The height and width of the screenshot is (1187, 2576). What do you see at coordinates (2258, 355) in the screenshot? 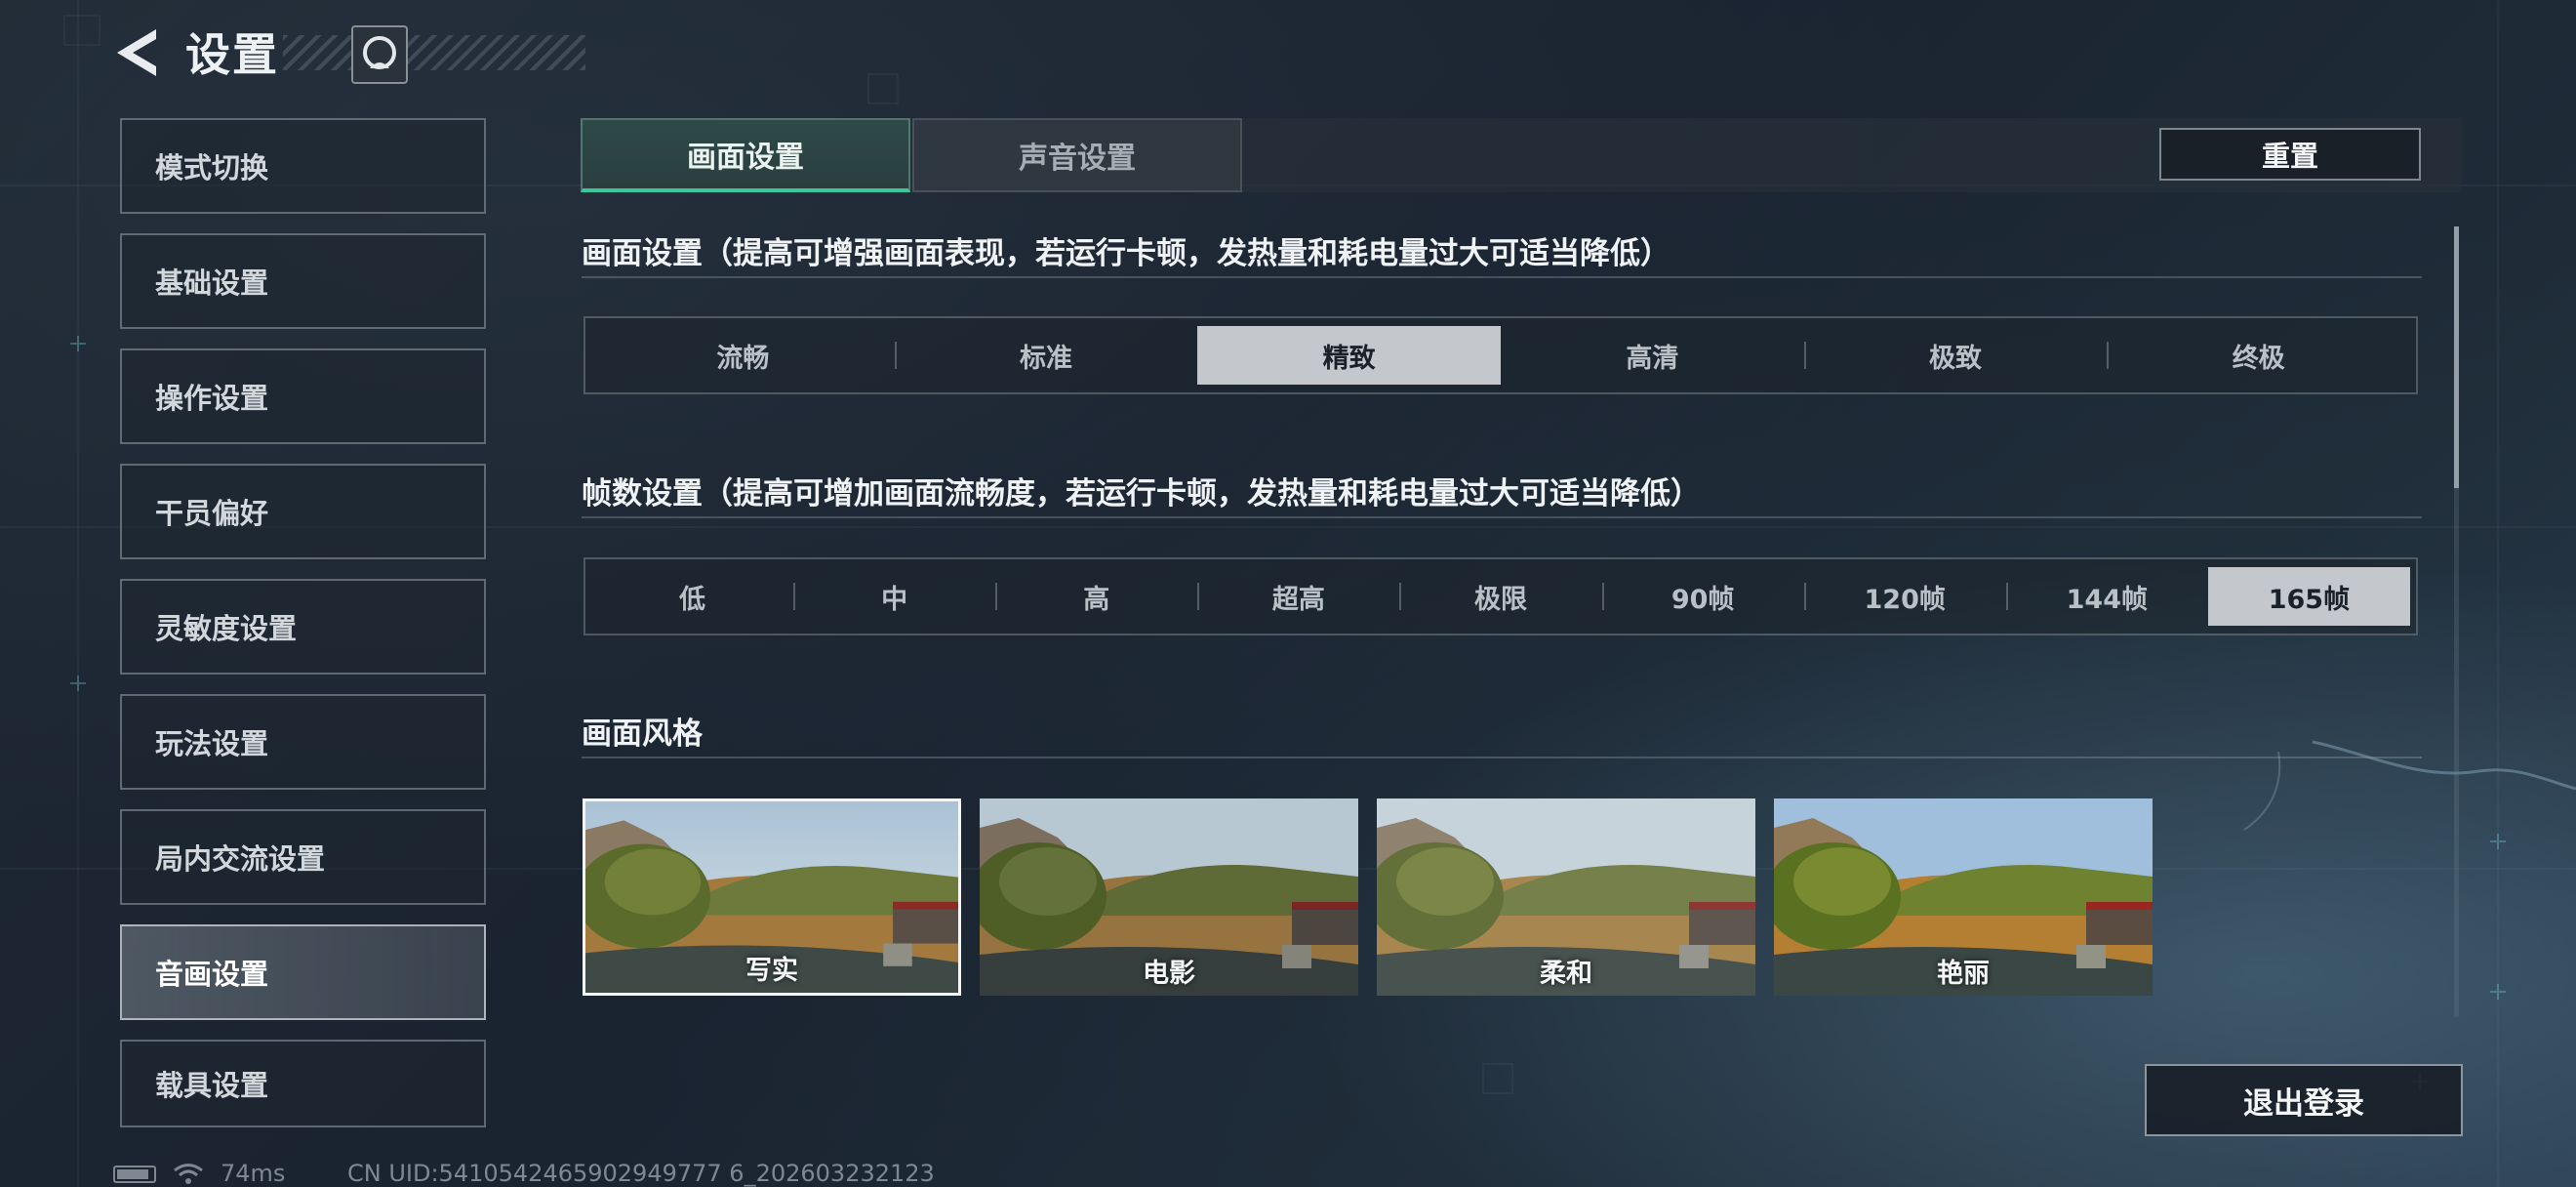
I see `graphics-option-ultimate: 终极` at bounding box center [2258, 355].